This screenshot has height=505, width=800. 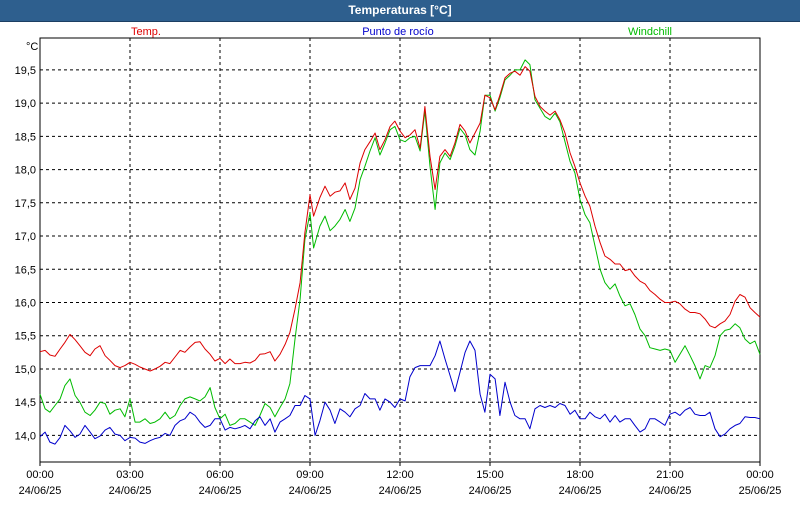 What do you see at coordinates (25, 270) in the screenshot?
I see `y-tick-label: 16,5` at bounding box center [25, 270].